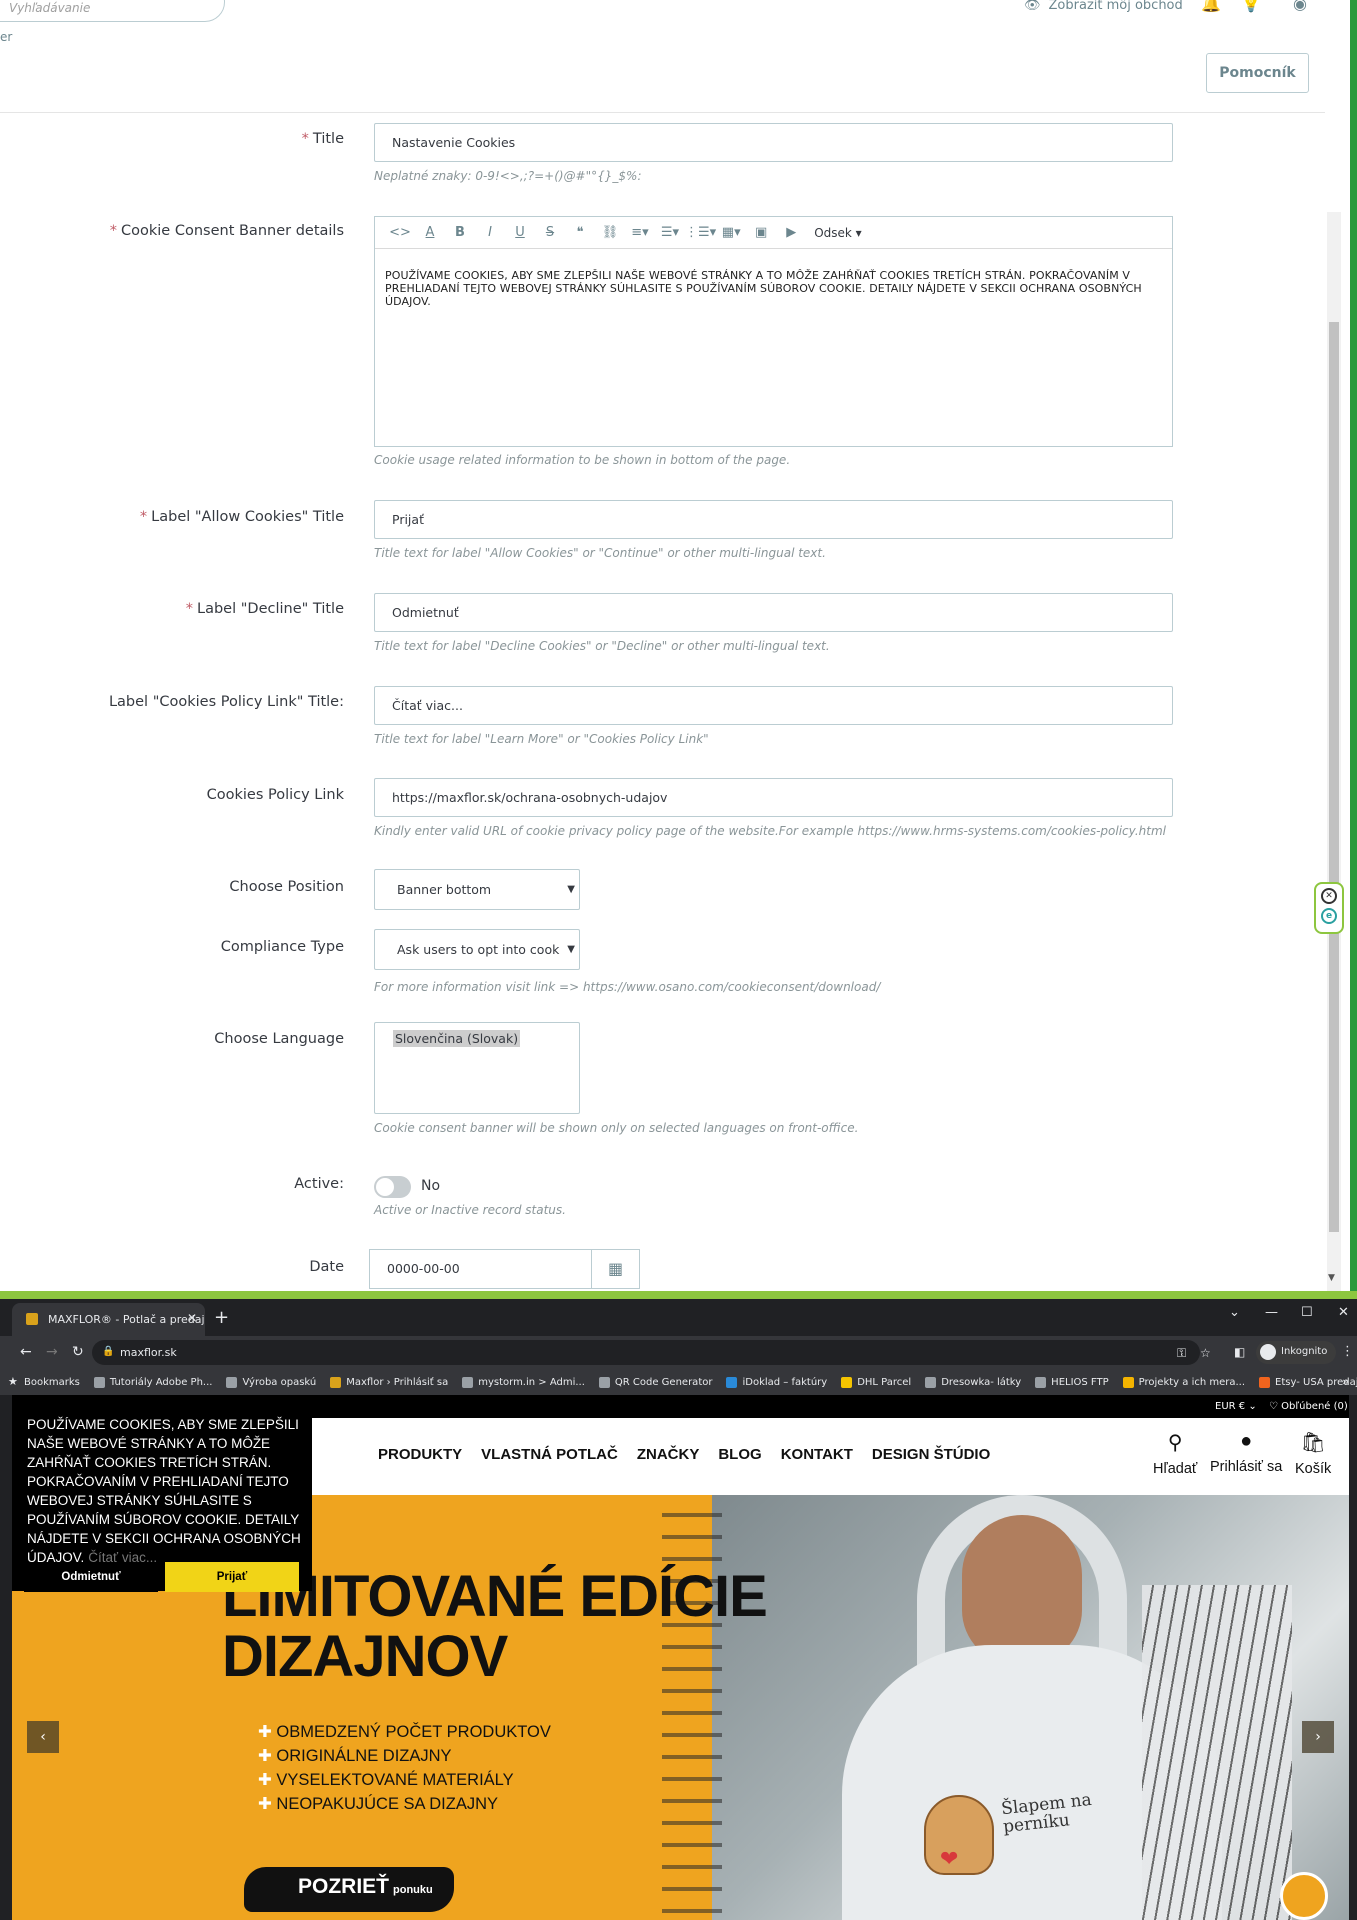  Describe the element at coordinates (431, 1186) in the screenshot. I see `active-value: No` at that location.